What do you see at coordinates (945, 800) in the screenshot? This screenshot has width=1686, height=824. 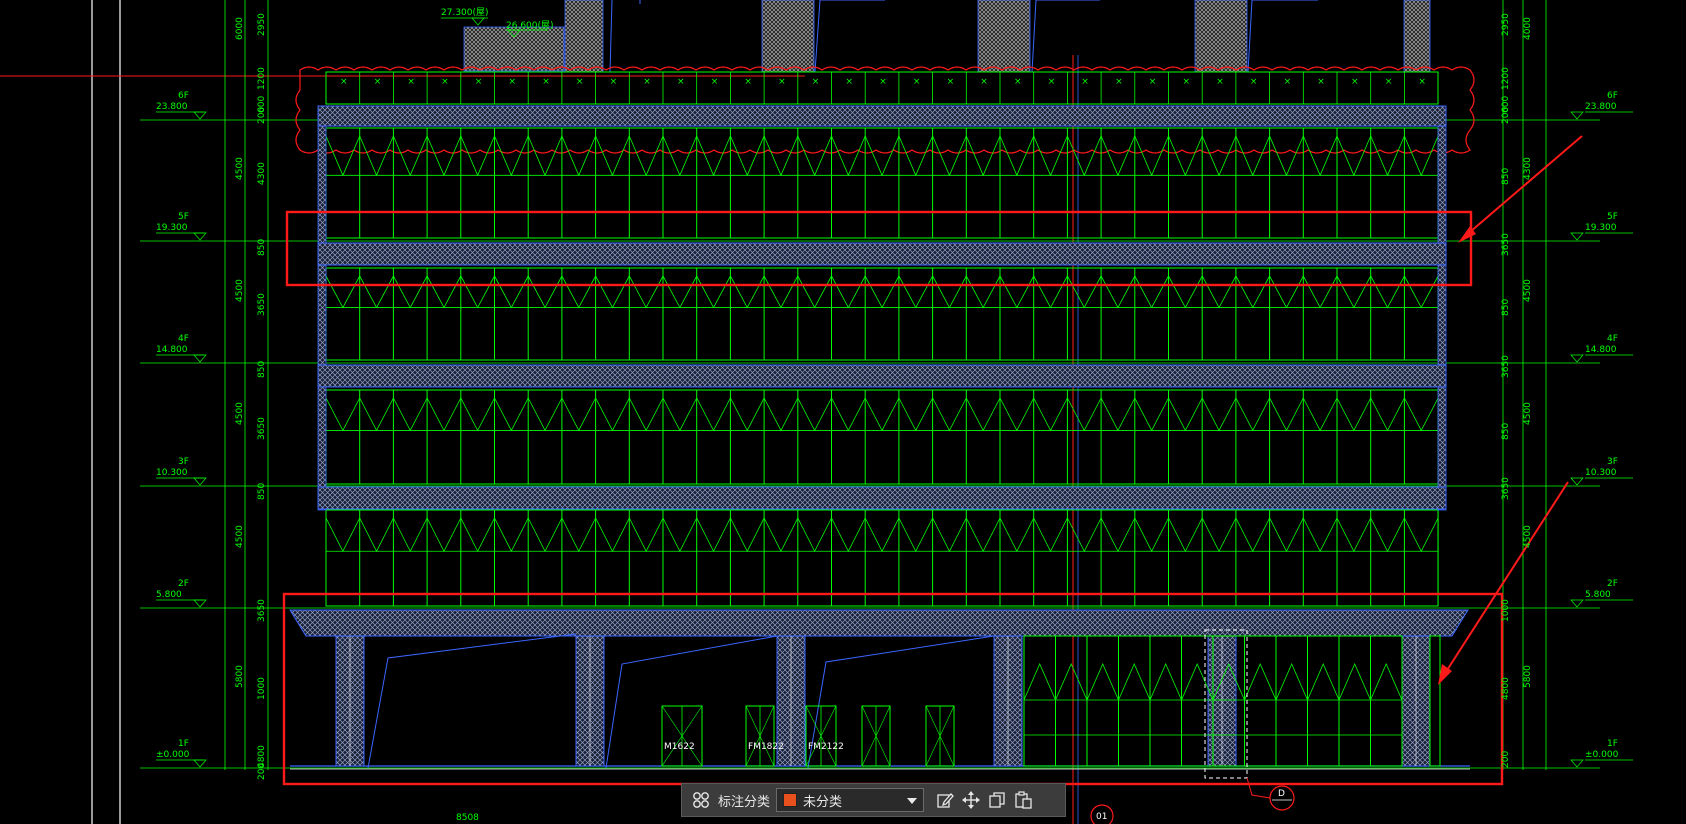 I see `edit-icon` at bounding box center [945, 800].